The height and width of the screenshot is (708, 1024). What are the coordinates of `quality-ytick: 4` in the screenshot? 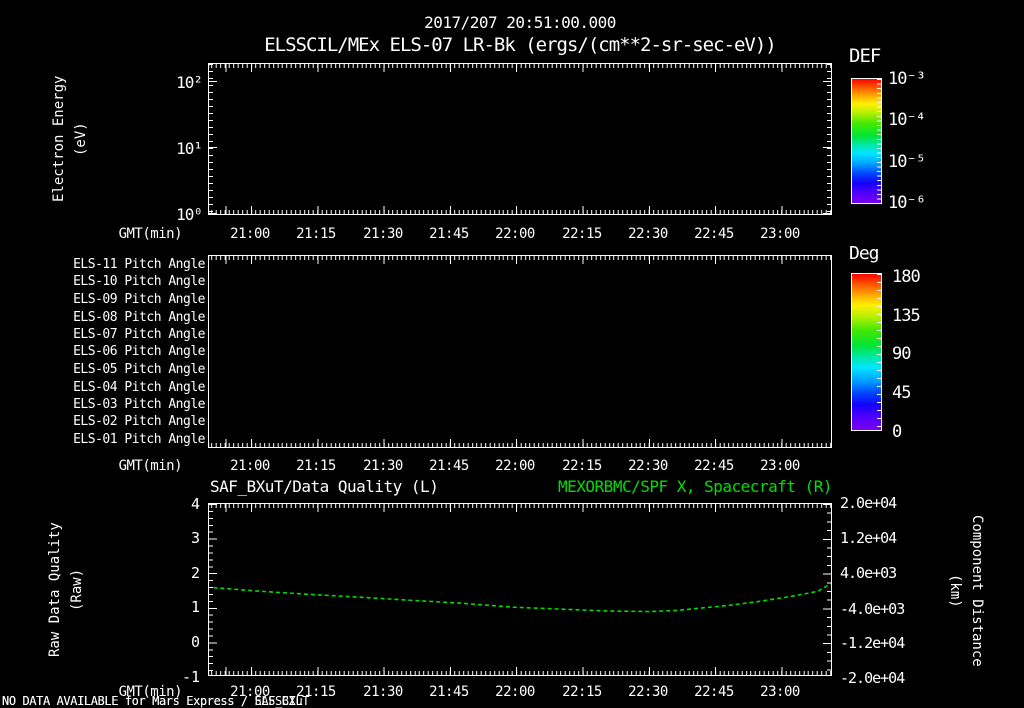 It's located at (195, 504).